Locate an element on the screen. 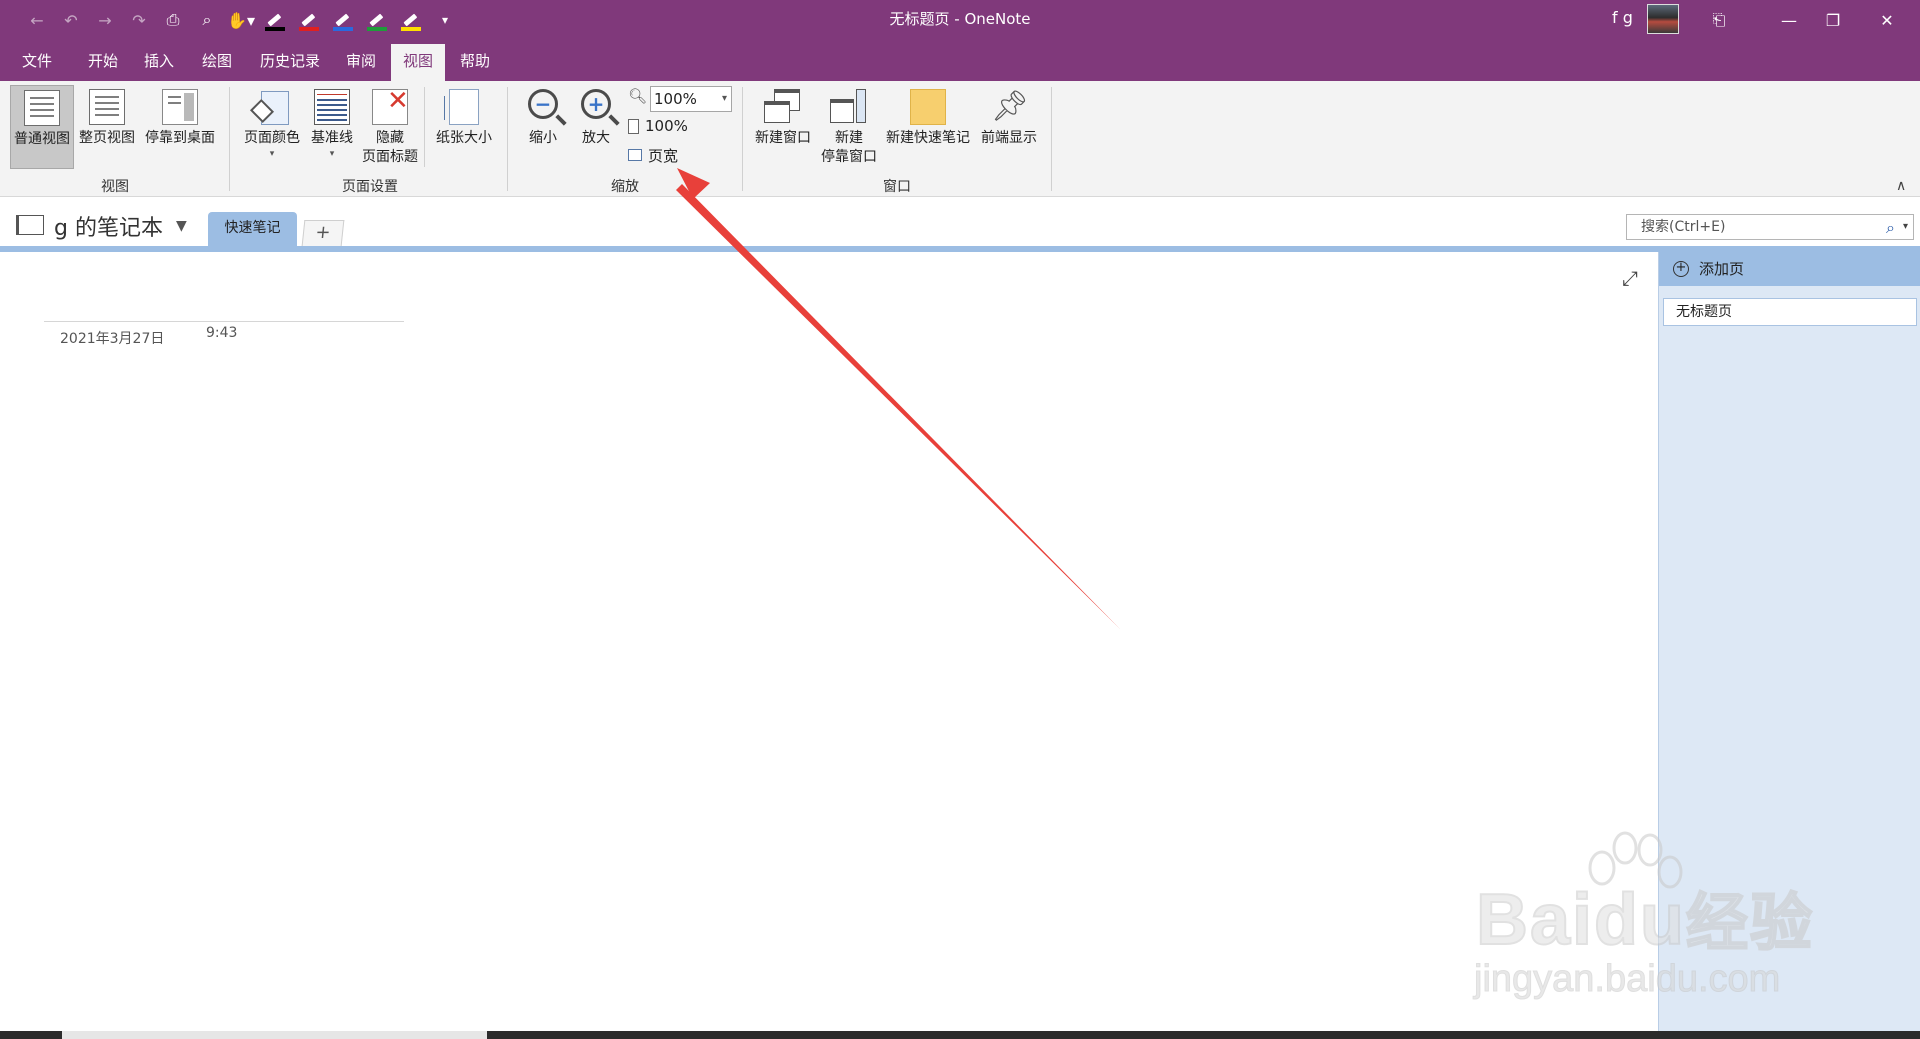  dock-to-desktop-button: 停靠到桌面 is located at coordinates (180, 127).